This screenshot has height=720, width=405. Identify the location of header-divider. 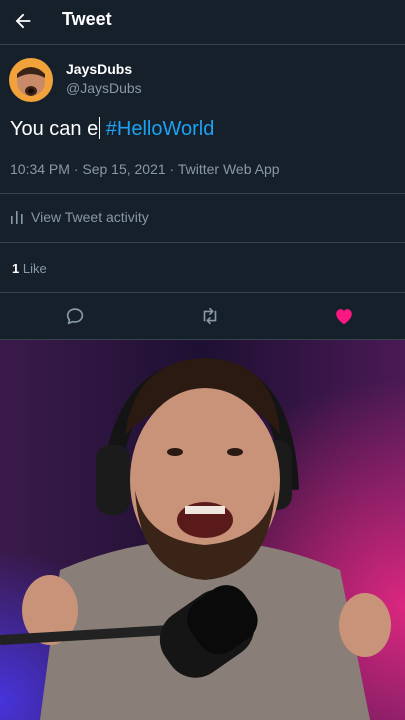
(202, 44).